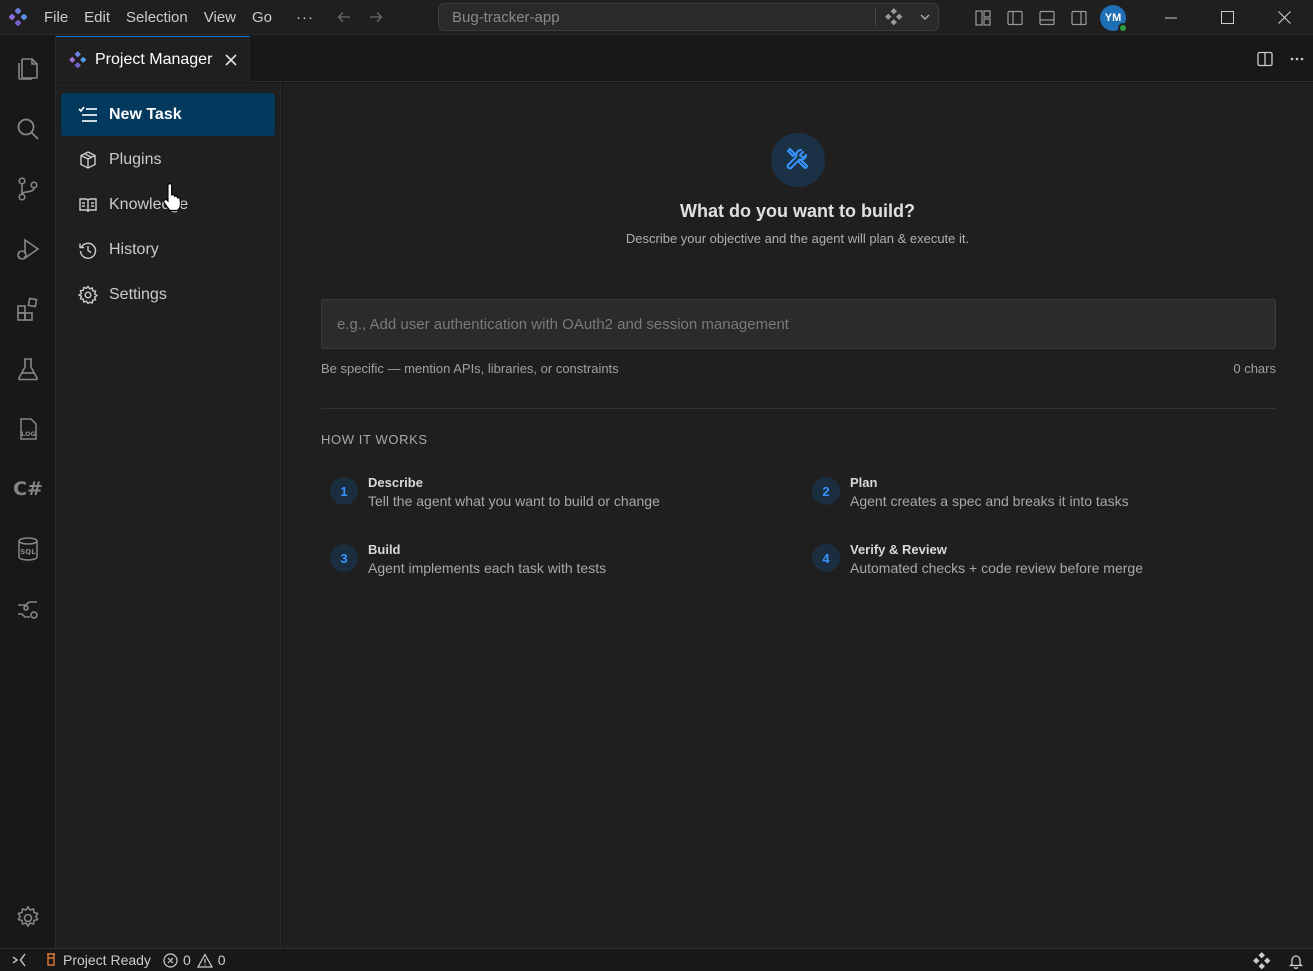  Describe the element at coordinates (28, 918) in the screenshot. I see `manage-gear-icon` at that location.